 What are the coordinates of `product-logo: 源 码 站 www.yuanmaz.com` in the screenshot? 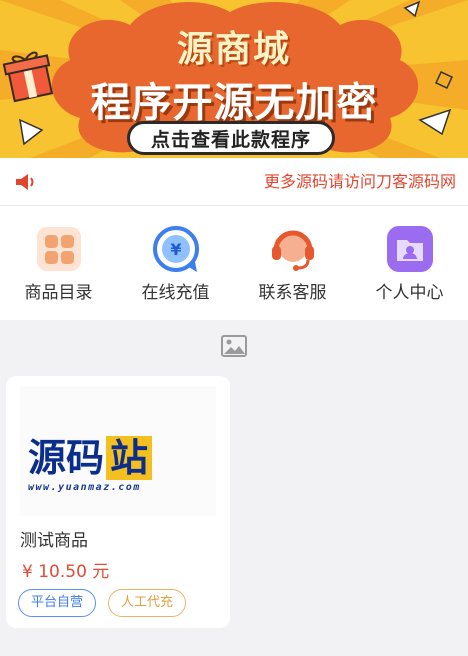 It's located at (90, 464).